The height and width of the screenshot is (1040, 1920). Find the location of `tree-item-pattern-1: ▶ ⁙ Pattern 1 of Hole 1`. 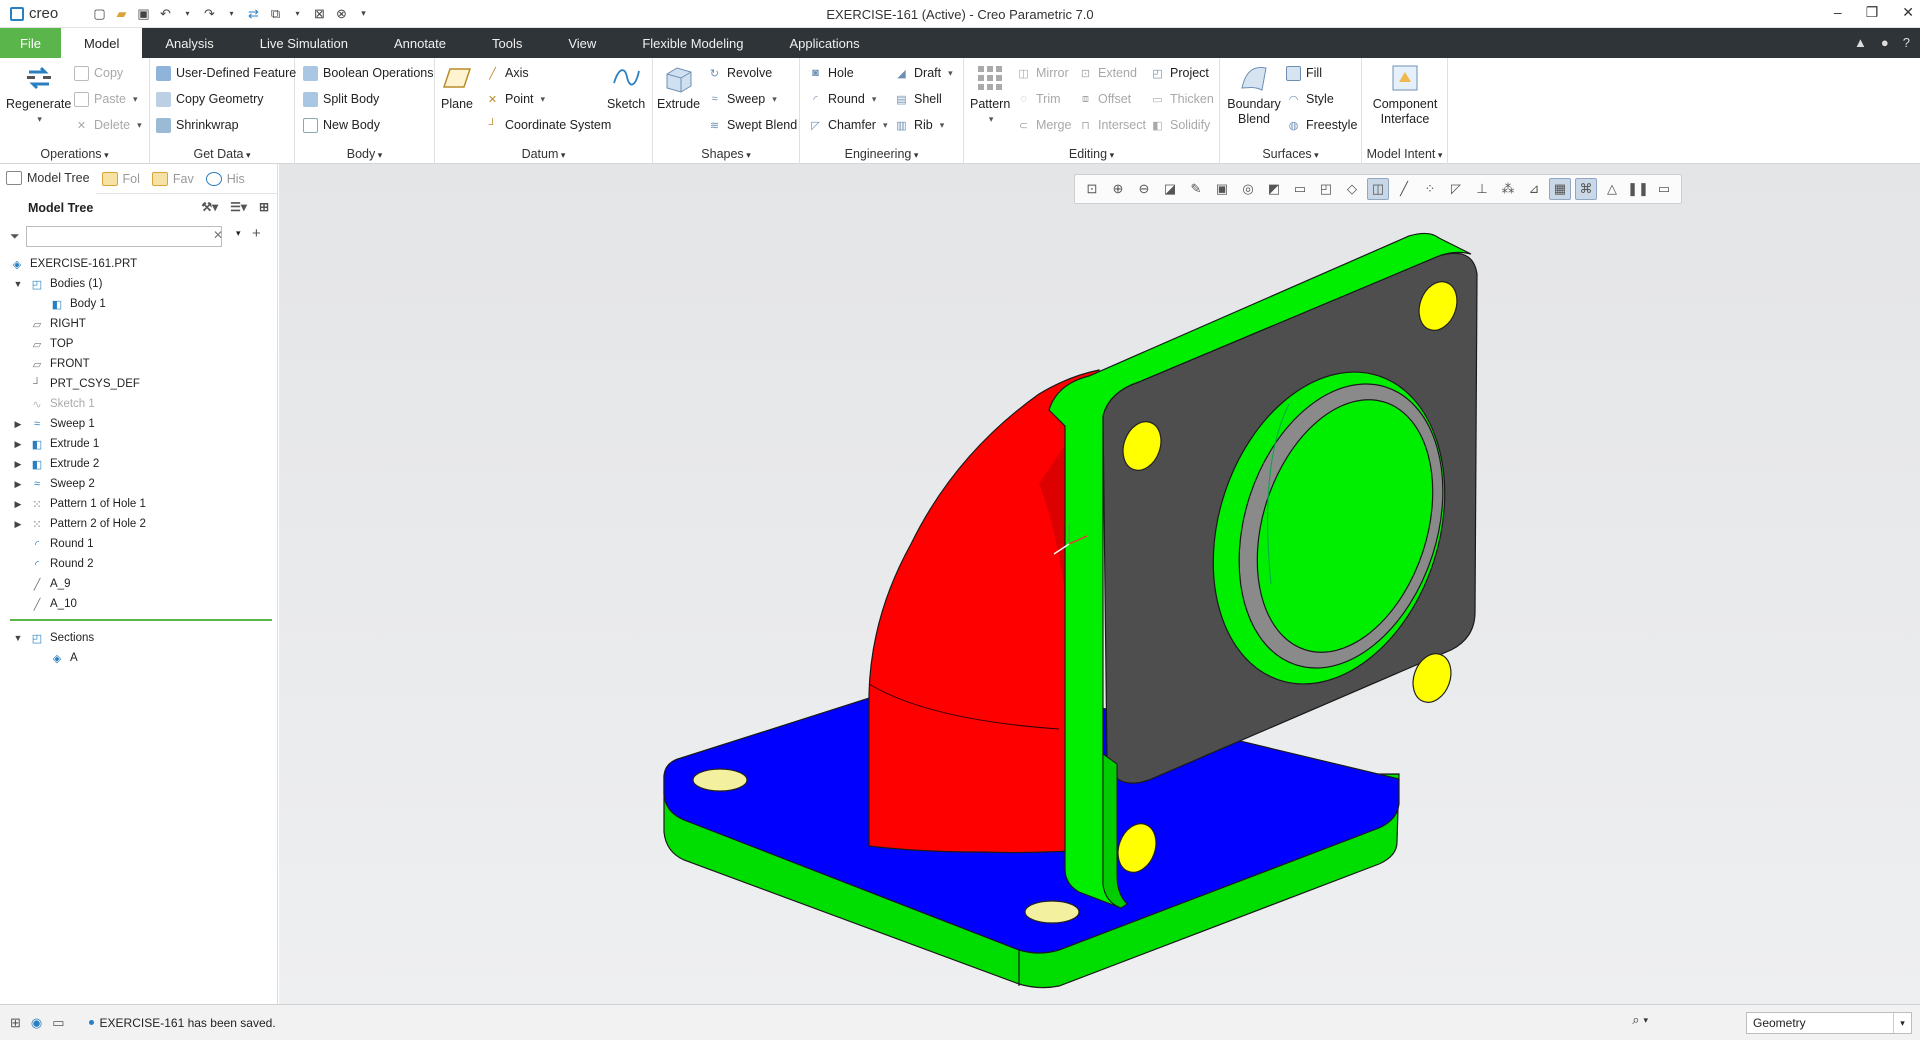

tree-item-pattern-1: ▶ ⁙ Pattern 1 of Hole 1 is located at coordinates (138, 504).